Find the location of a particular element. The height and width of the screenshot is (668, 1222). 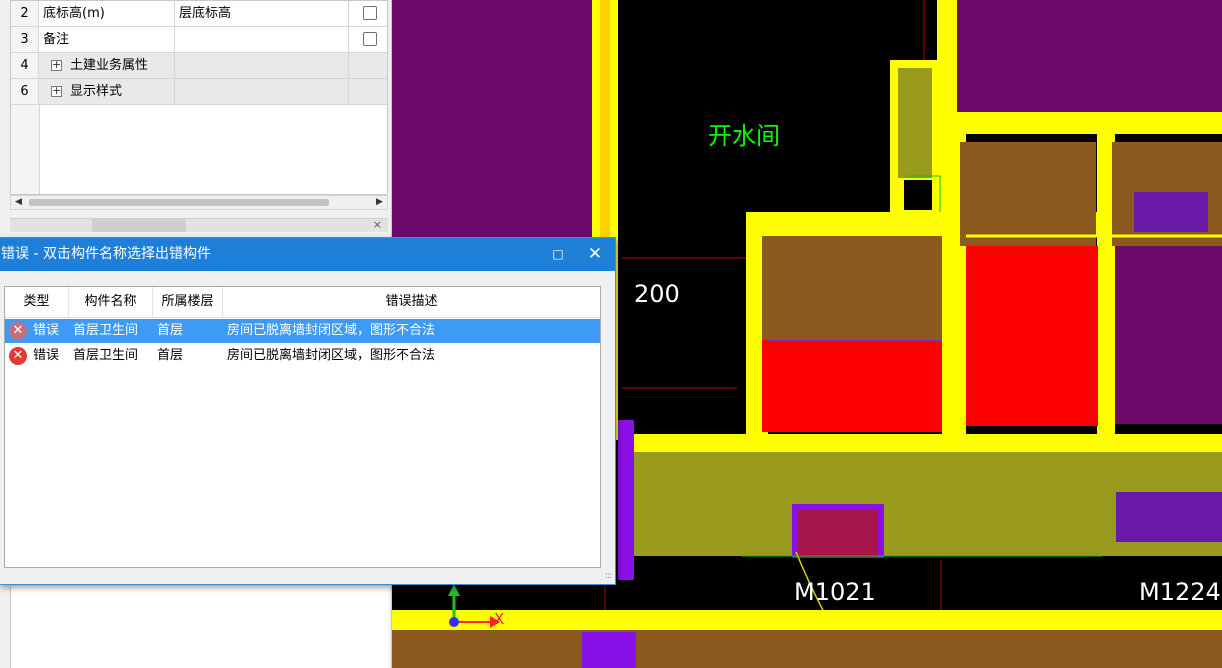

purple-slab-right is located at coordinates (1168, 335).